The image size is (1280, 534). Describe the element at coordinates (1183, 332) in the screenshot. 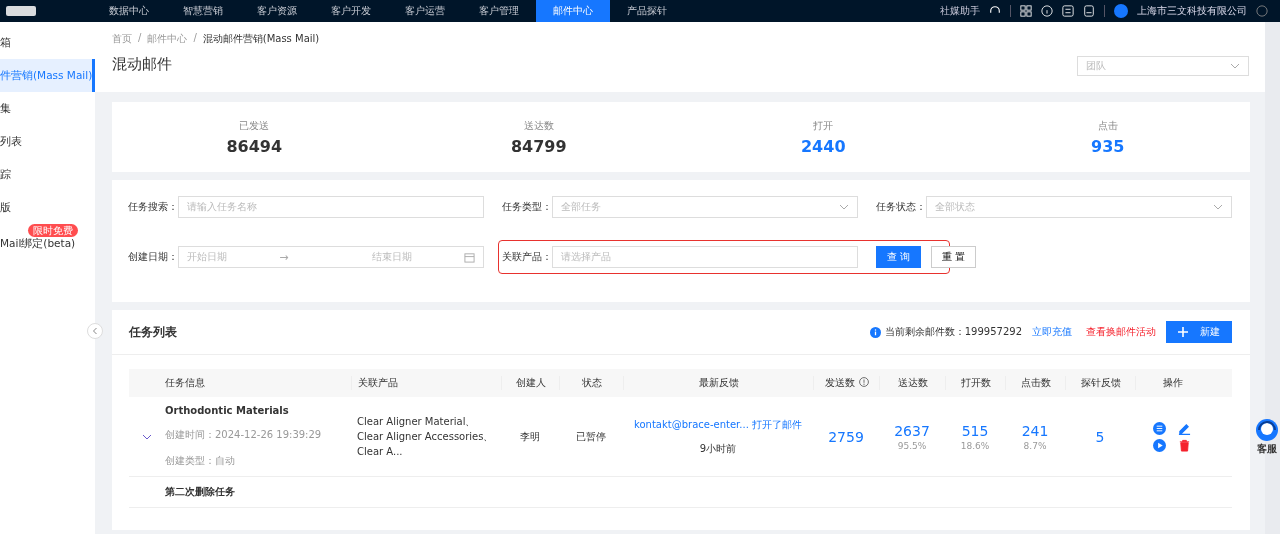

I see `plus-icon` at that location.